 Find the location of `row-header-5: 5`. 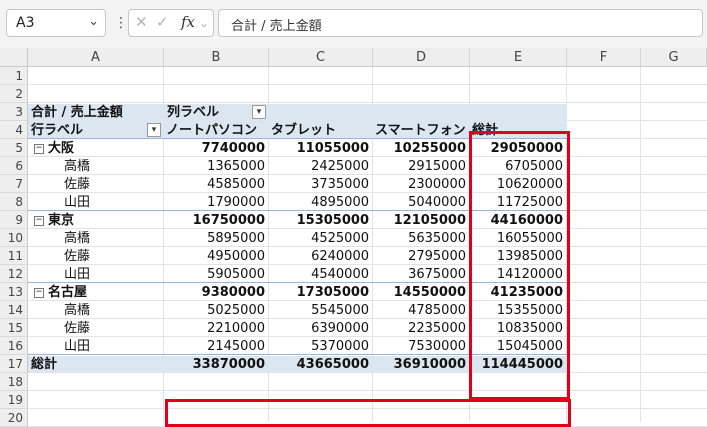

row-header-5: 5 is located at coordinates (14, 148).